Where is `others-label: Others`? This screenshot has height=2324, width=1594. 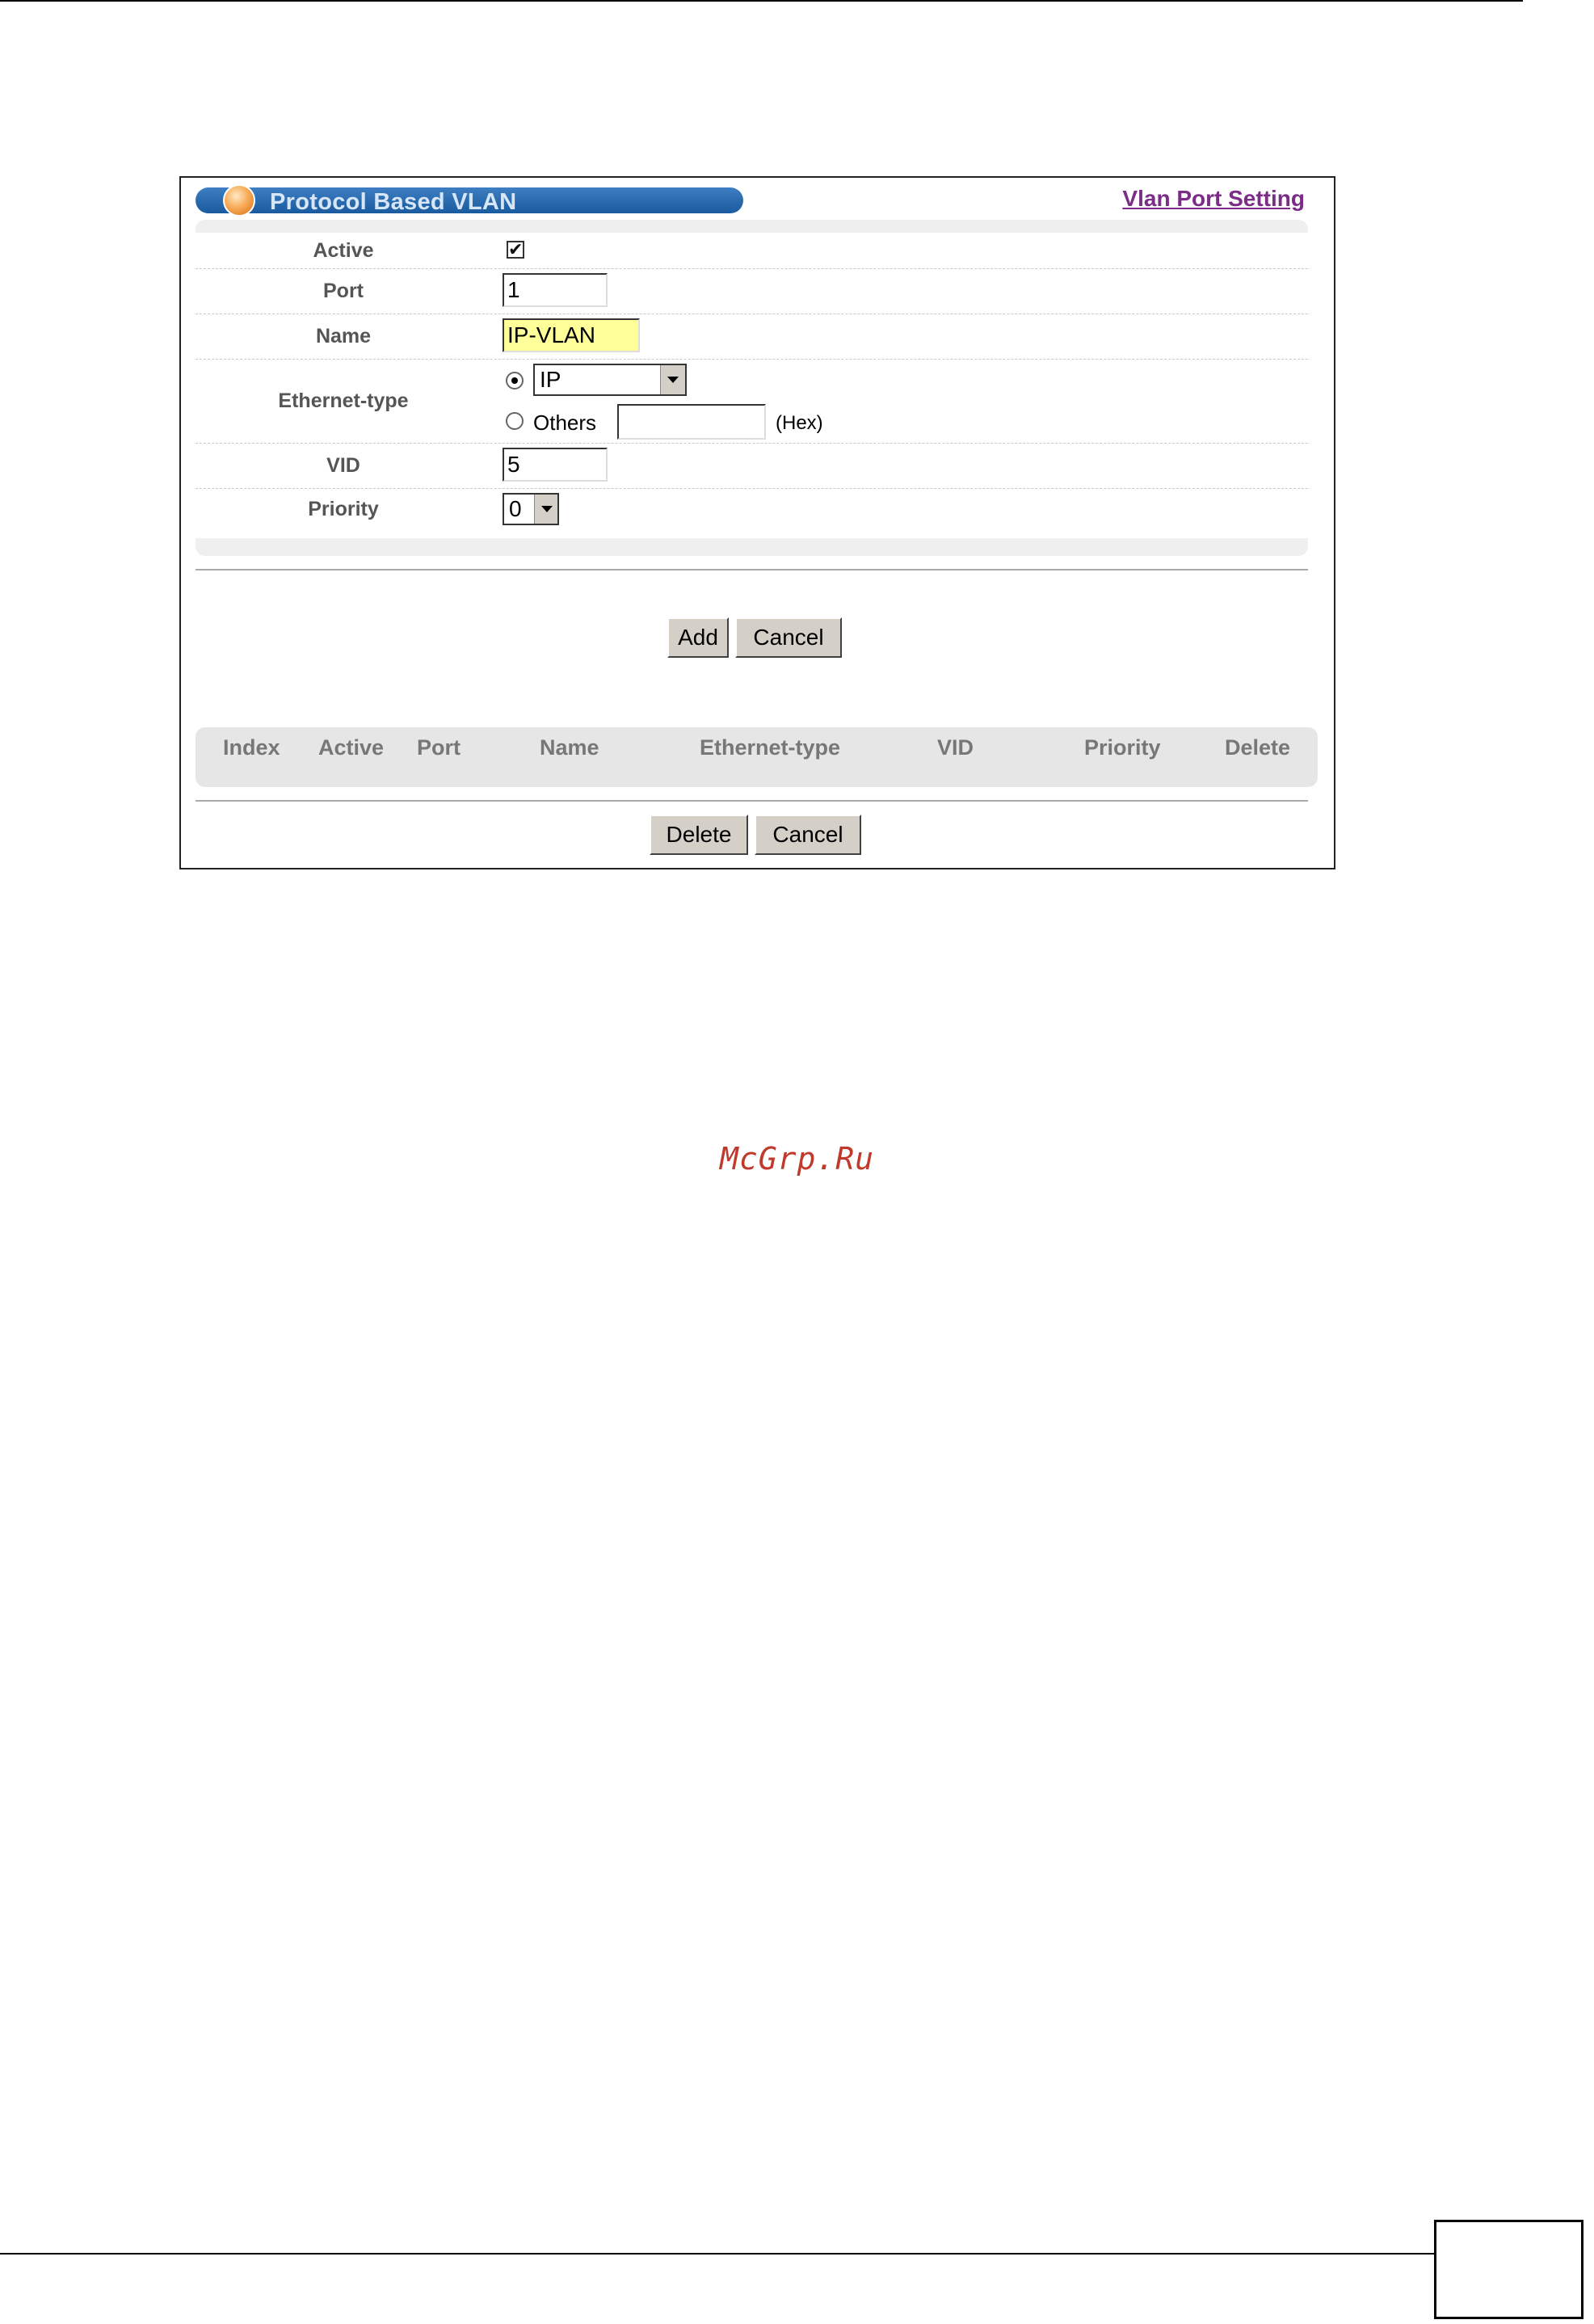
others-label: Others is located at coordinates (565, 422).